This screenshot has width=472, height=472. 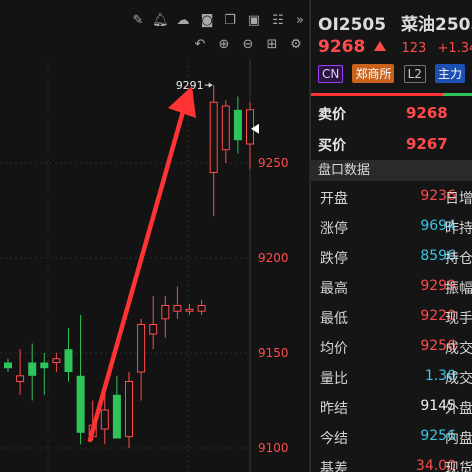 What do you see at coordinates (414, 48) in the screenshot?
I see `price-change: 123` at bounding box center [414, 48].